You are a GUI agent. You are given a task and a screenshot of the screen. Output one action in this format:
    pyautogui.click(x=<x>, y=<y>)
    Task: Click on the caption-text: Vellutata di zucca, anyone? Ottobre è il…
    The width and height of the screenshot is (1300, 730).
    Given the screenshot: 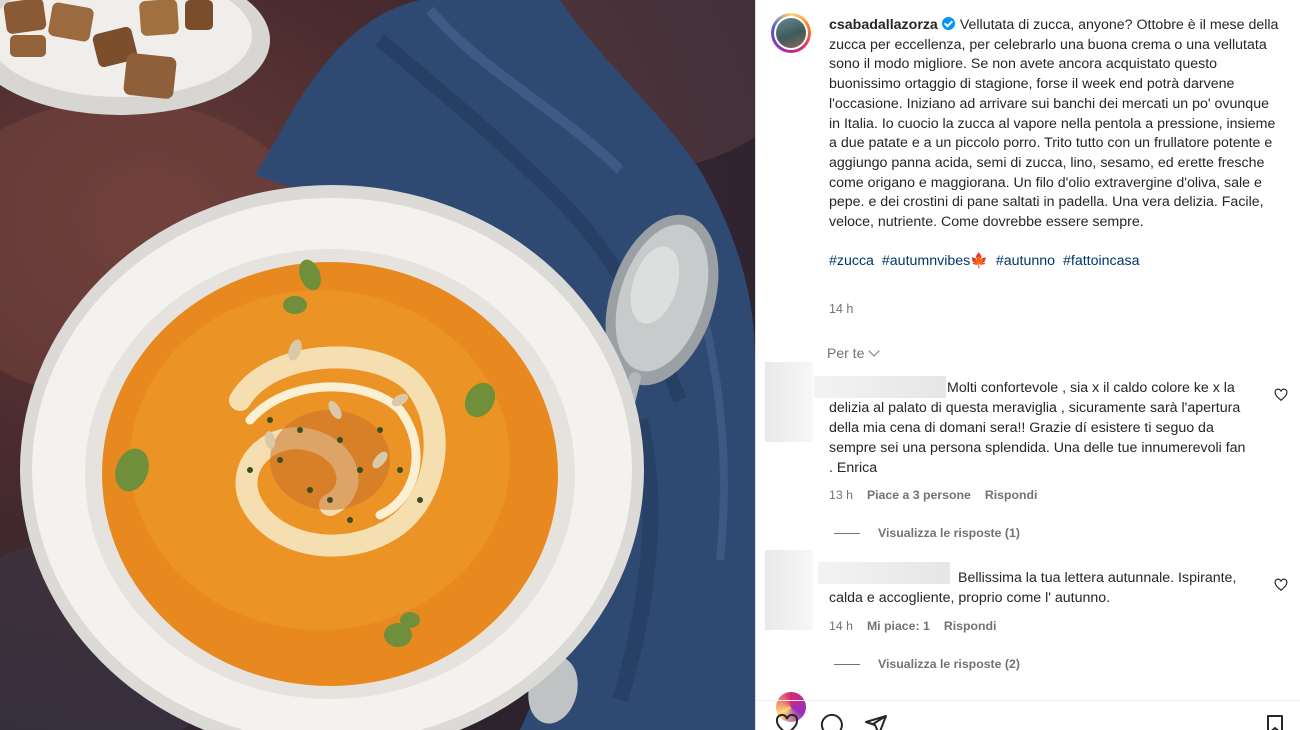 What is the action you would take?
    pyautogui.click(x=1054, y=124)
    